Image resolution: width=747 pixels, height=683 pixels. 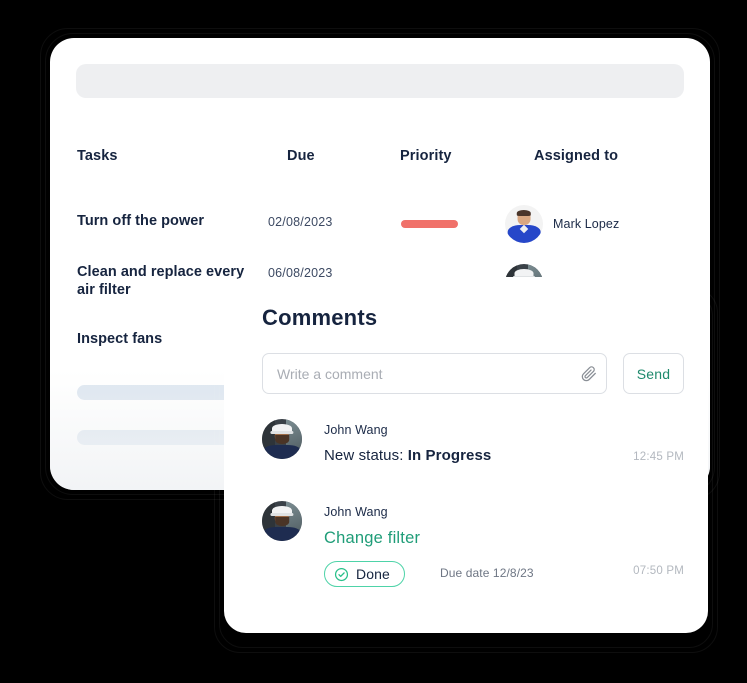 What do you see at coordinates (320, 317) in the screenshot?
I see `comments-title: Comments` at bounding box center [320, 317].